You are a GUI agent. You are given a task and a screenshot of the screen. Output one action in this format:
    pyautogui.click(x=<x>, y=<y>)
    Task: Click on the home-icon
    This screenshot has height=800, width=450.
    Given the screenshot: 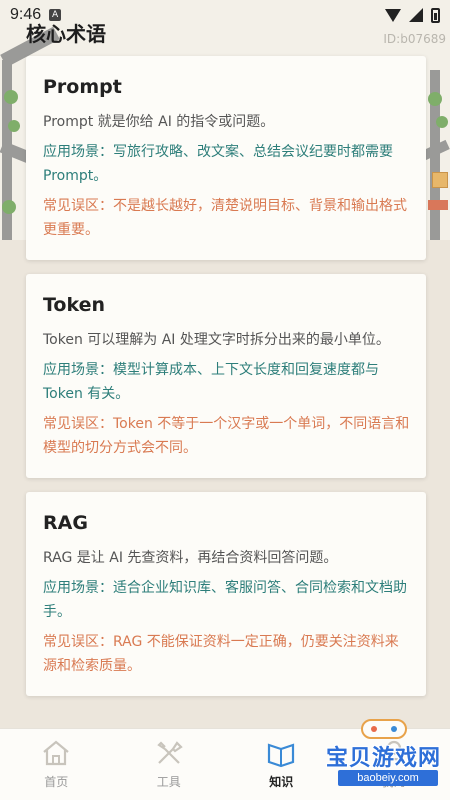 What is the action you would take?
    pyautogui.click(x=56, y=753)
    